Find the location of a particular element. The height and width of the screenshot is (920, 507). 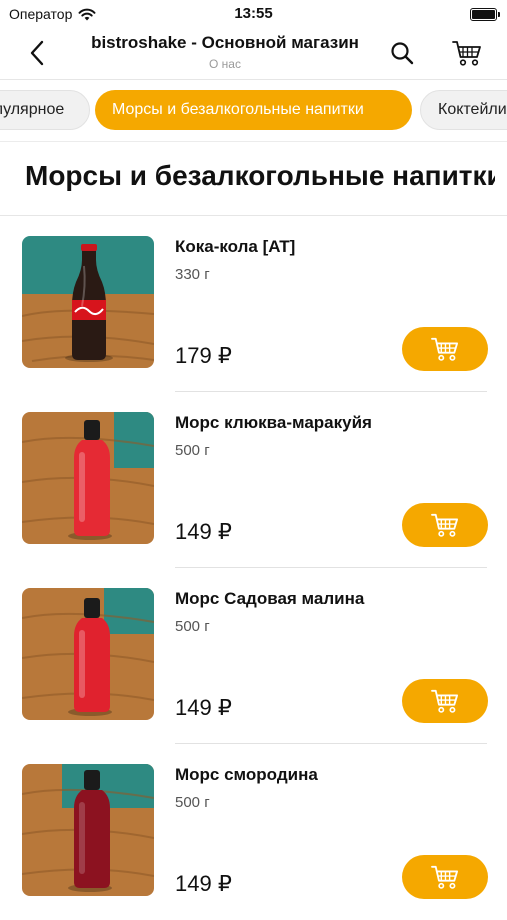

product-name: Морс Садовая малина is located at coordinates (270, 598).